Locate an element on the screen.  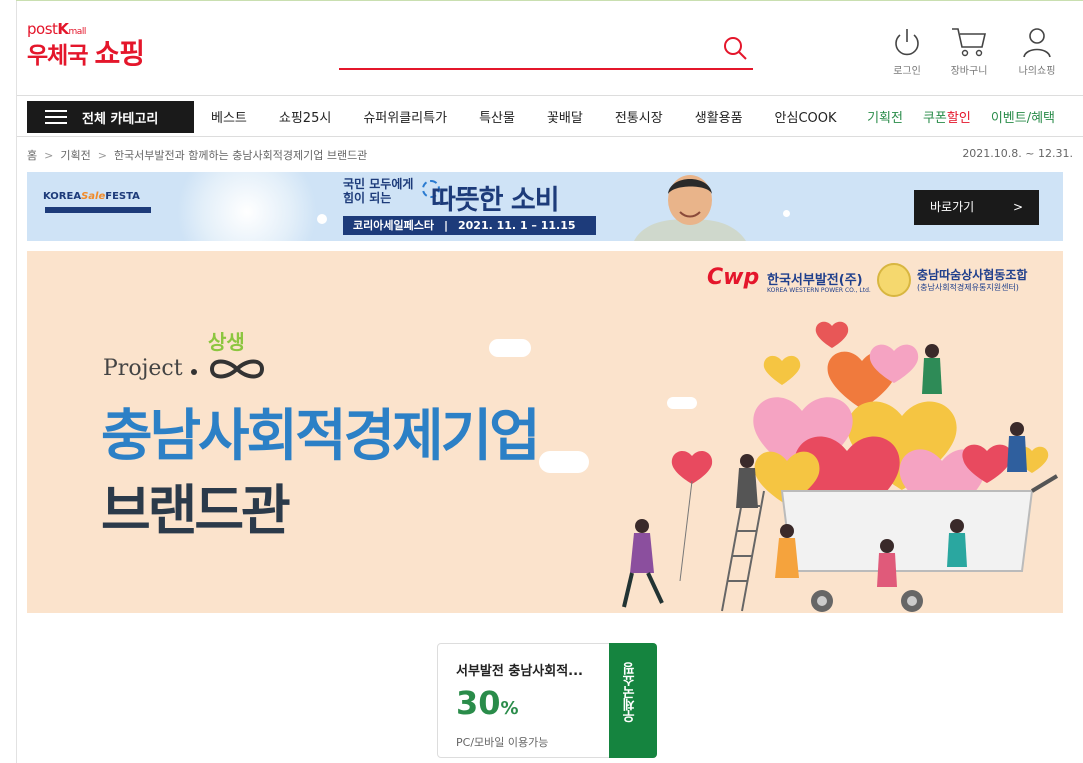
nav-best: 베스트 is located at coordinates (229, 116).